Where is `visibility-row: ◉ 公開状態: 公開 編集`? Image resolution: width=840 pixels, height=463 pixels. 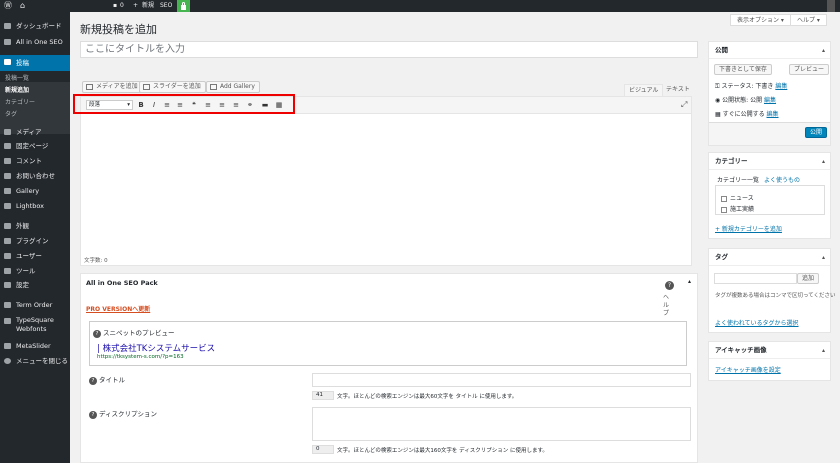 visibility-row: ◉ 公開状態: 公開 編集 is located at coordinates (745, 99).